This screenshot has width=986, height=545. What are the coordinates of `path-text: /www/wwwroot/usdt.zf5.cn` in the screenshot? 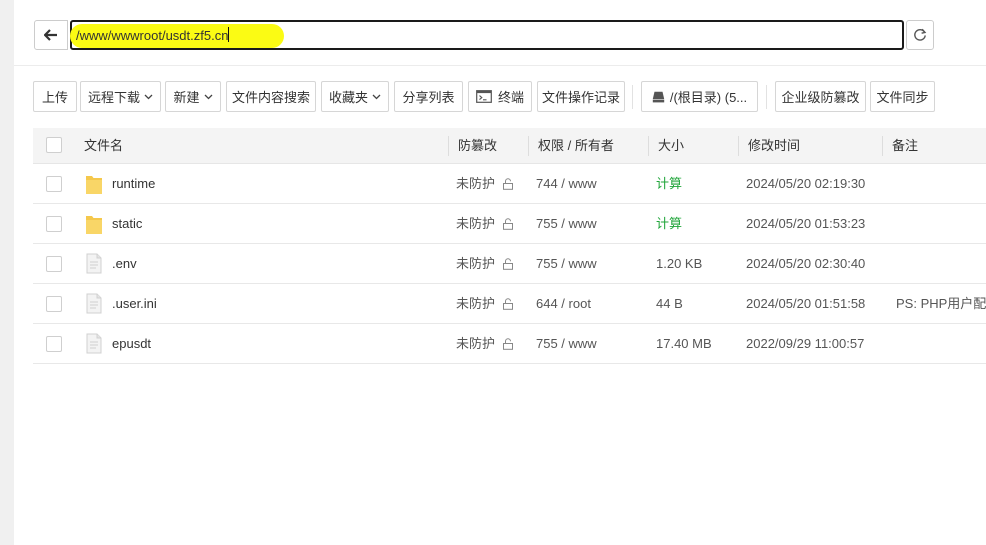 It's located at (152, 35).